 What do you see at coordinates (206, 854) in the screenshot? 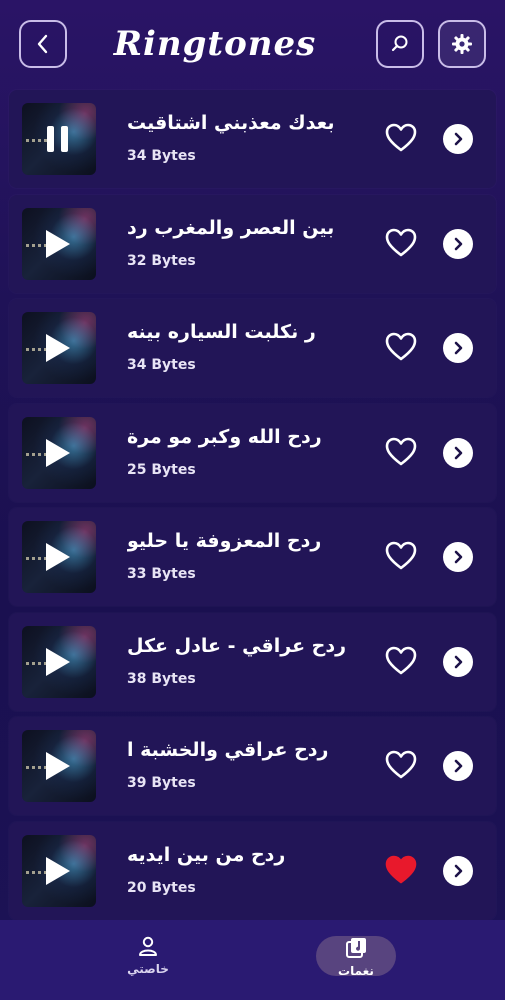
I see `ringtone-name: ردح من بين ايديه` at bounding box center [206, 854].